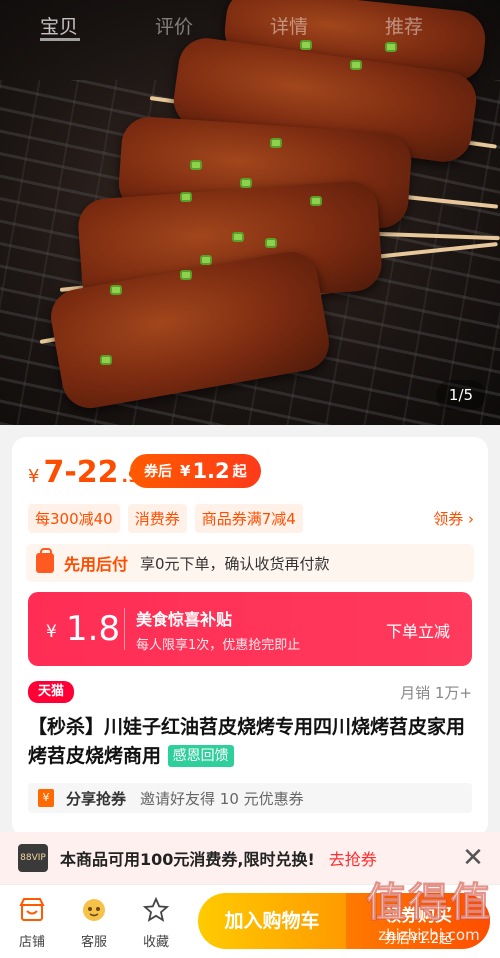 The width and height of the screenshot is (500, 958). Describe the element at coordinates (32, 923) in the screenshot. I see `store-button: 店铺` at that location.